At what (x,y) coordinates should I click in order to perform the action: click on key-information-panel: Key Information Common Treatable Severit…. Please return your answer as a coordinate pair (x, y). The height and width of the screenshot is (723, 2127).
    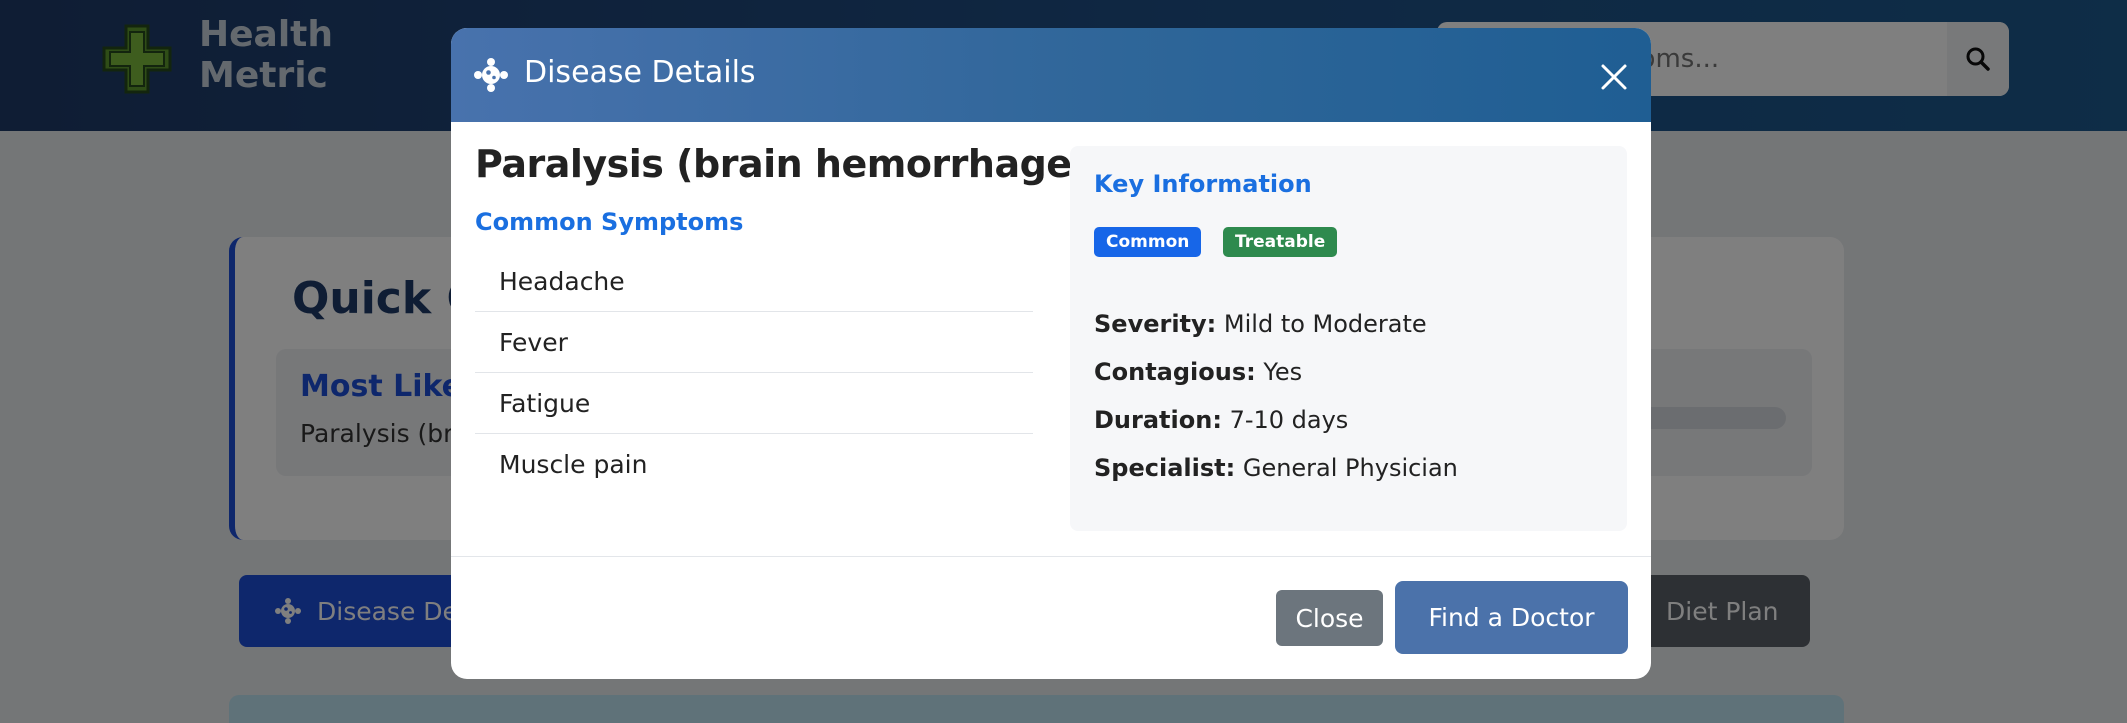
    Looking at the image, I should click on (1348, 338).